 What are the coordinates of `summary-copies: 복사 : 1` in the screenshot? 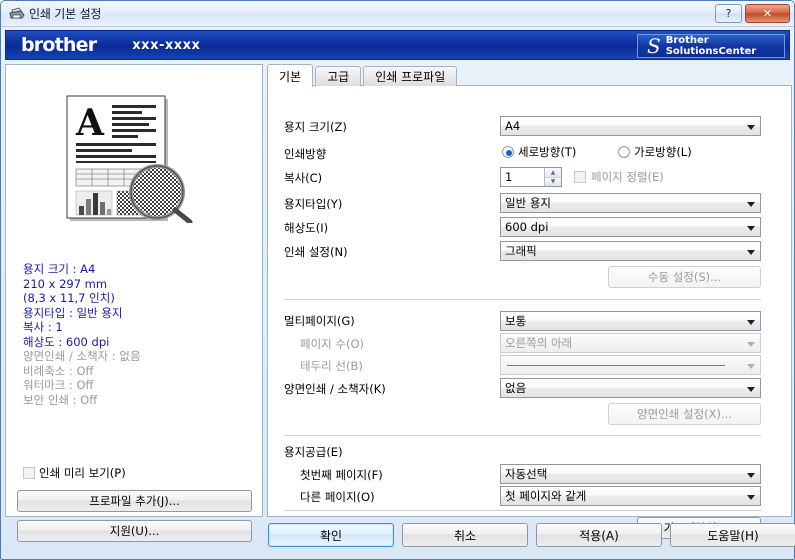 It's located at (43, 327).